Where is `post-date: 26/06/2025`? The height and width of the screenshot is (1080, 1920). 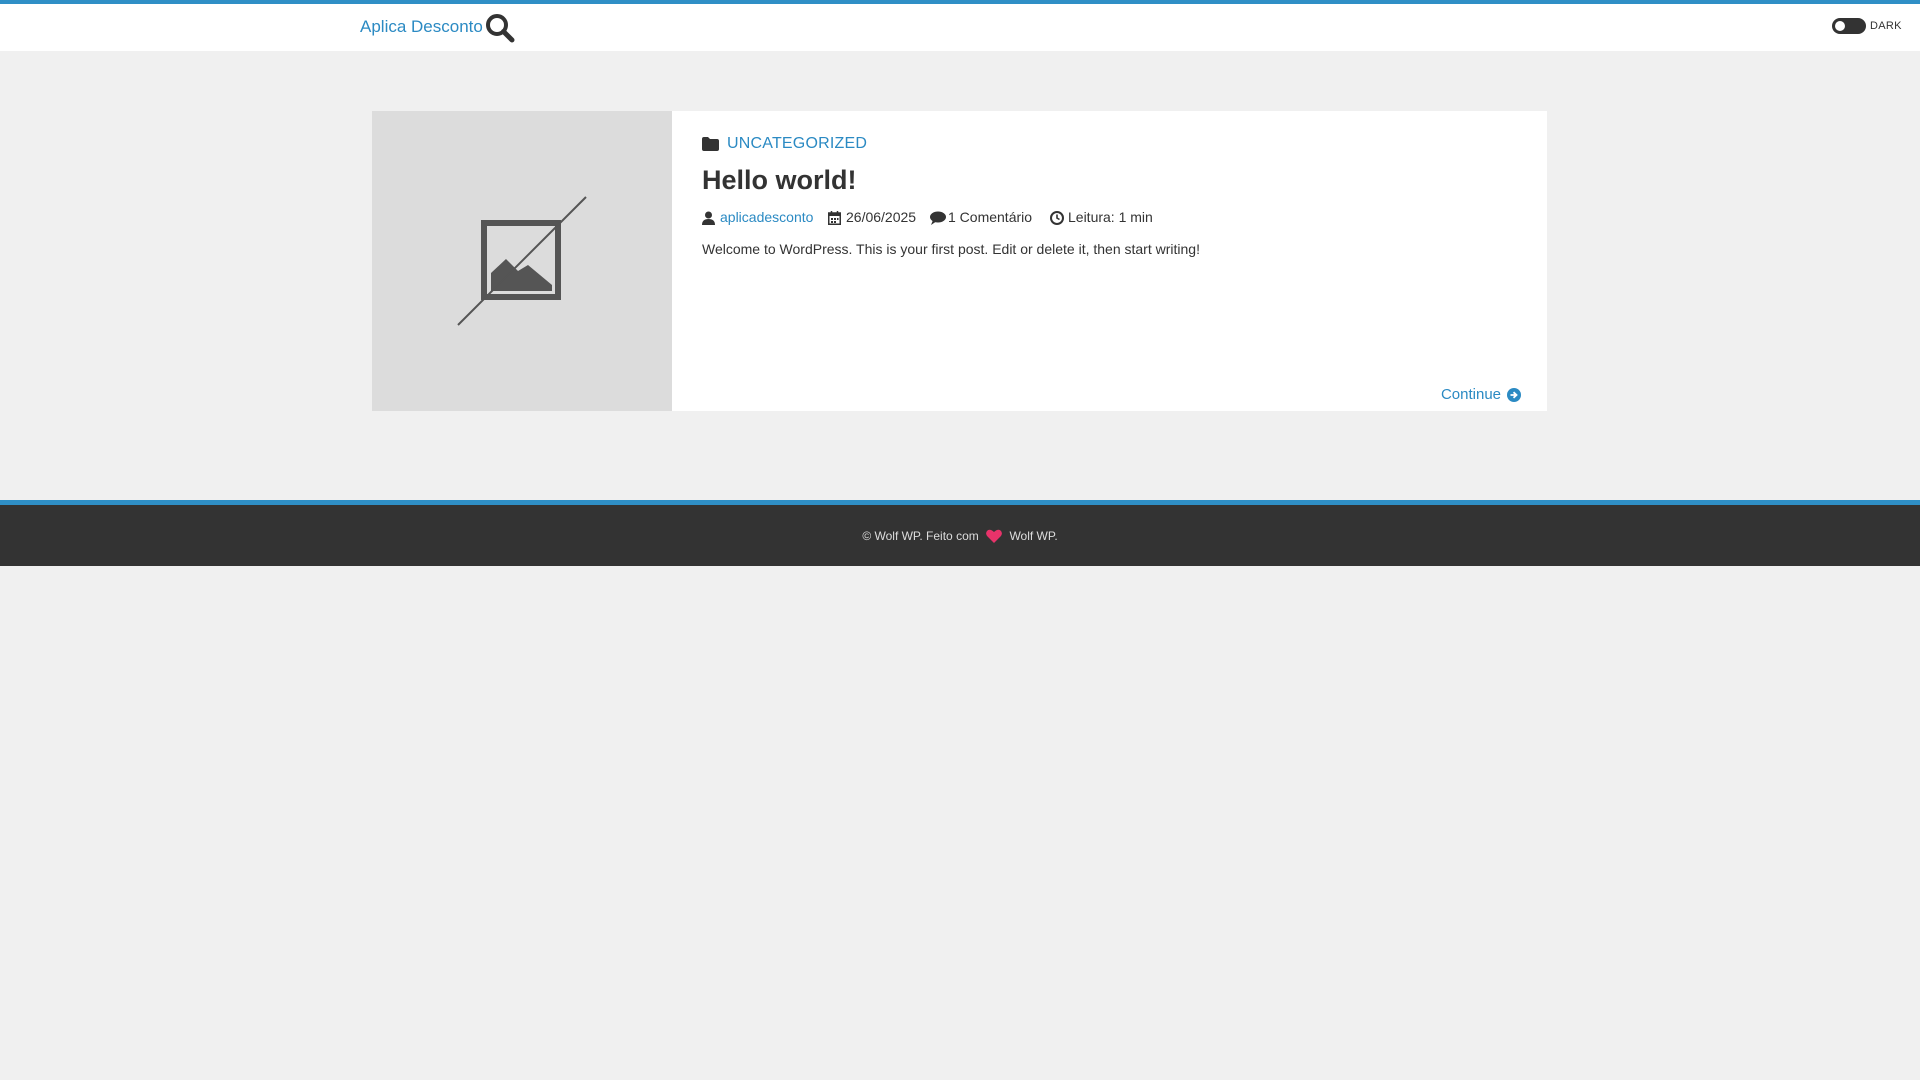
post-date: 26/06/2025 is located at coordinates (881, 217).